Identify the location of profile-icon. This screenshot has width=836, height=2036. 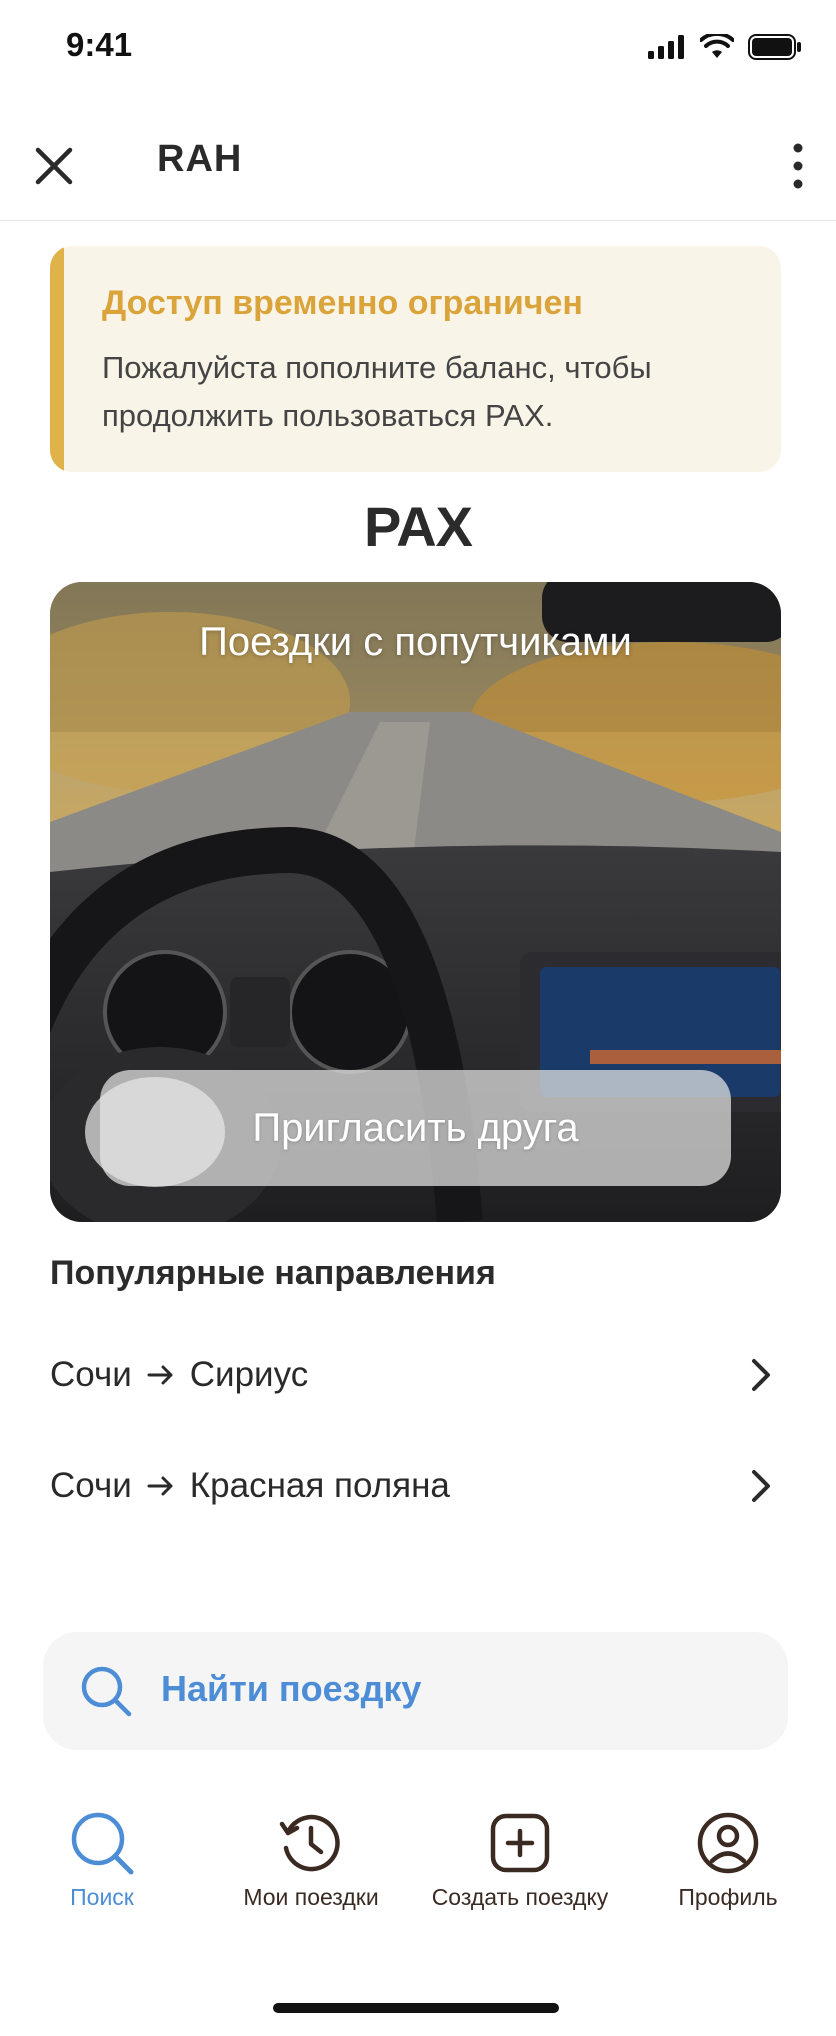
(728, 1843).